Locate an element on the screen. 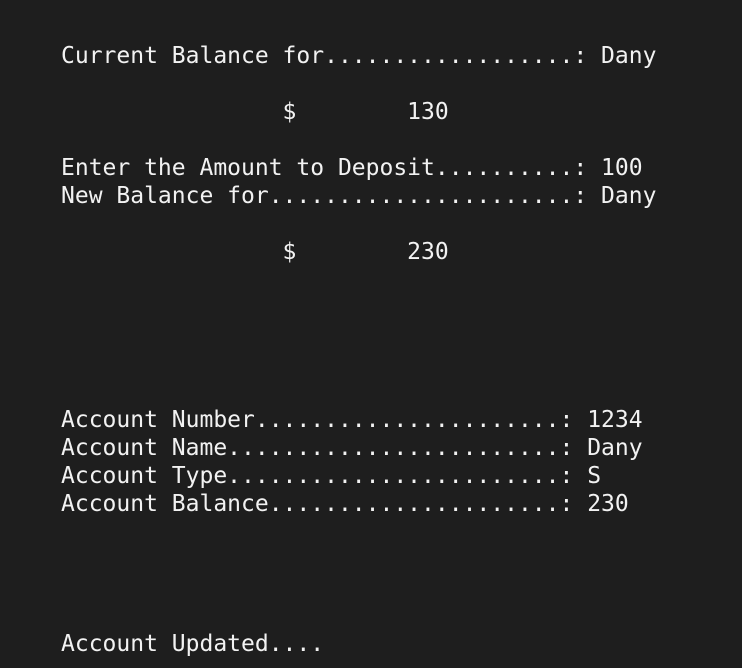  new-balance-amount: $ 230 is located at coordinates (255, 252).